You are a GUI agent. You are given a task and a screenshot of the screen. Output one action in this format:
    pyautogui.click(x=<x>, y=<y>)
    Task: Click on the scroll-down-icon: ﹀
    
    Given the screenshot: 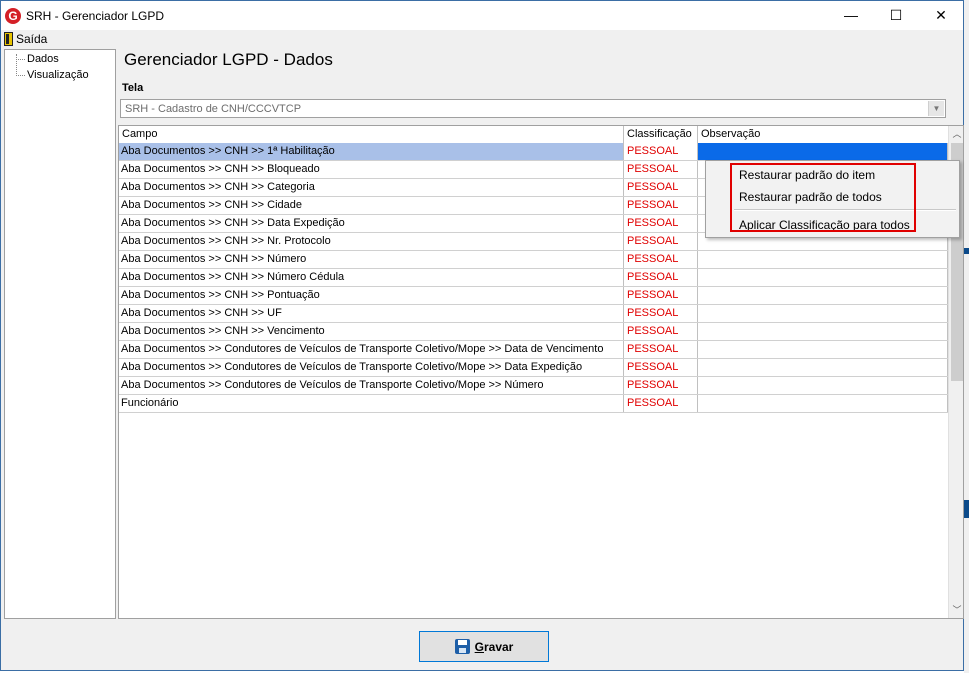 What is the action you would take?
    pyautogui.click(x=956, y=610)
    